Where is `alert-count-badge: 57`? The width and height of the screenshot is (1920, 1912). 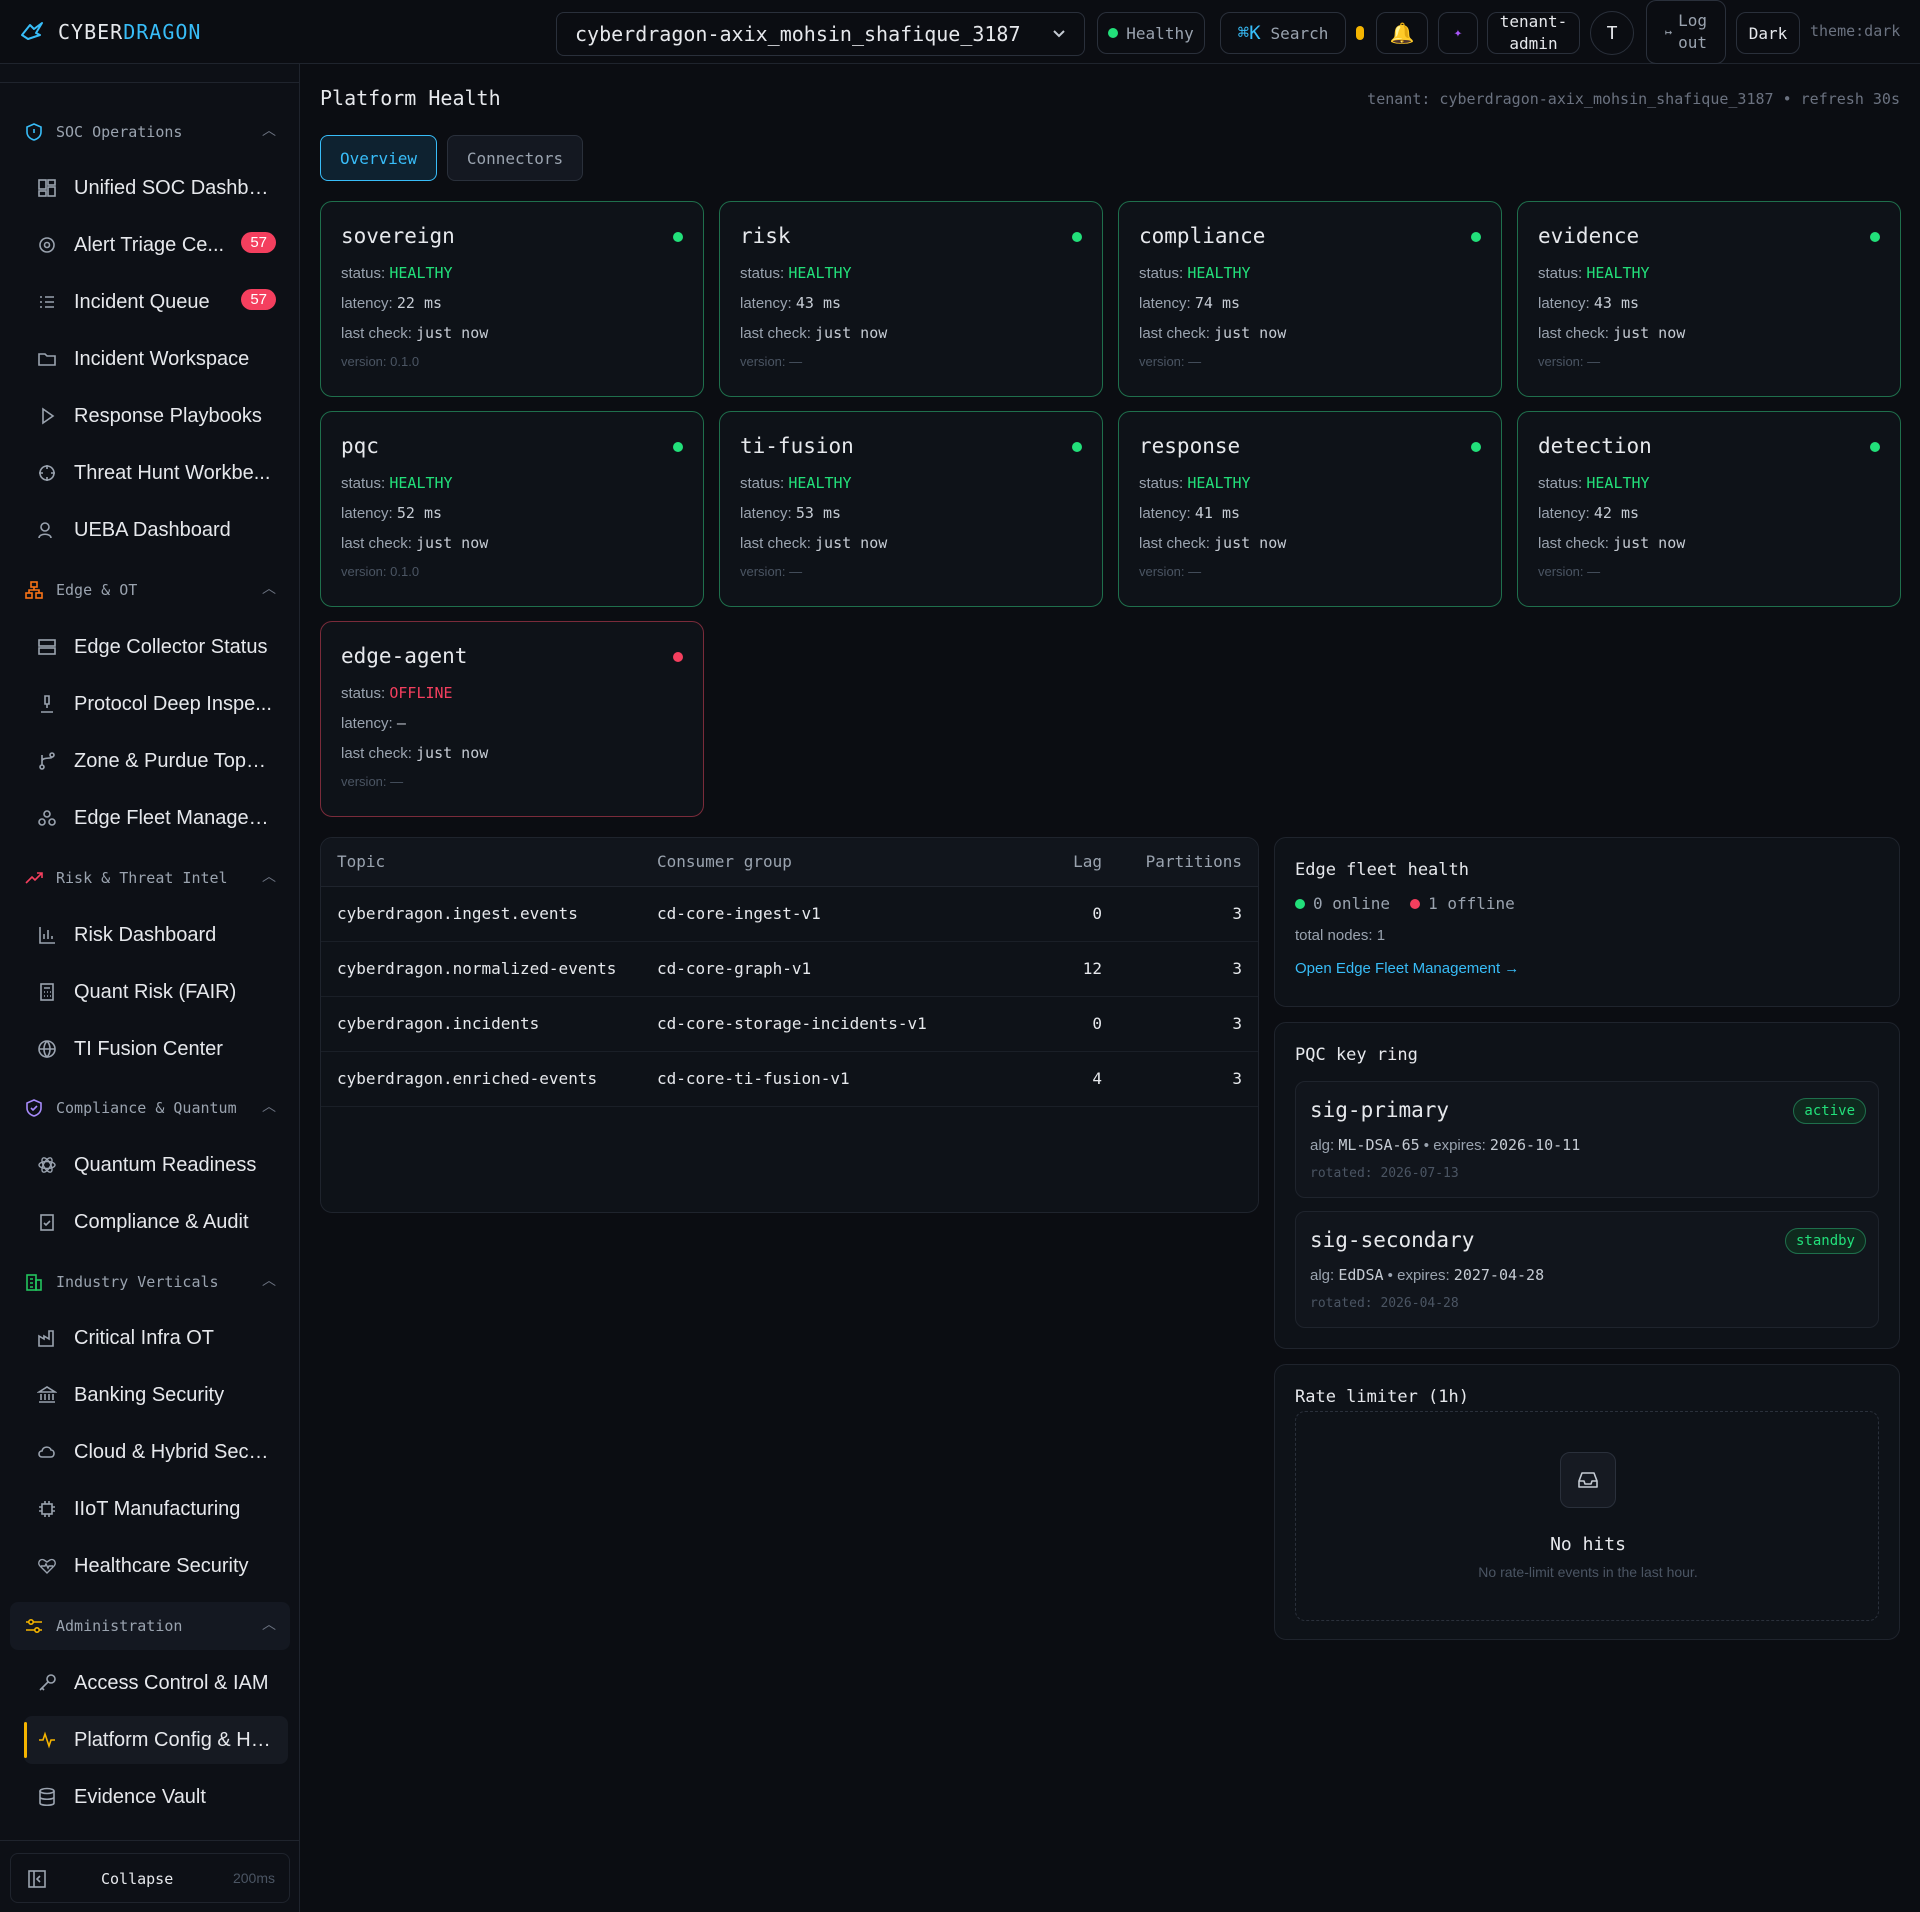 alert-count-badge: 57 is located at coordinates (258, 242).